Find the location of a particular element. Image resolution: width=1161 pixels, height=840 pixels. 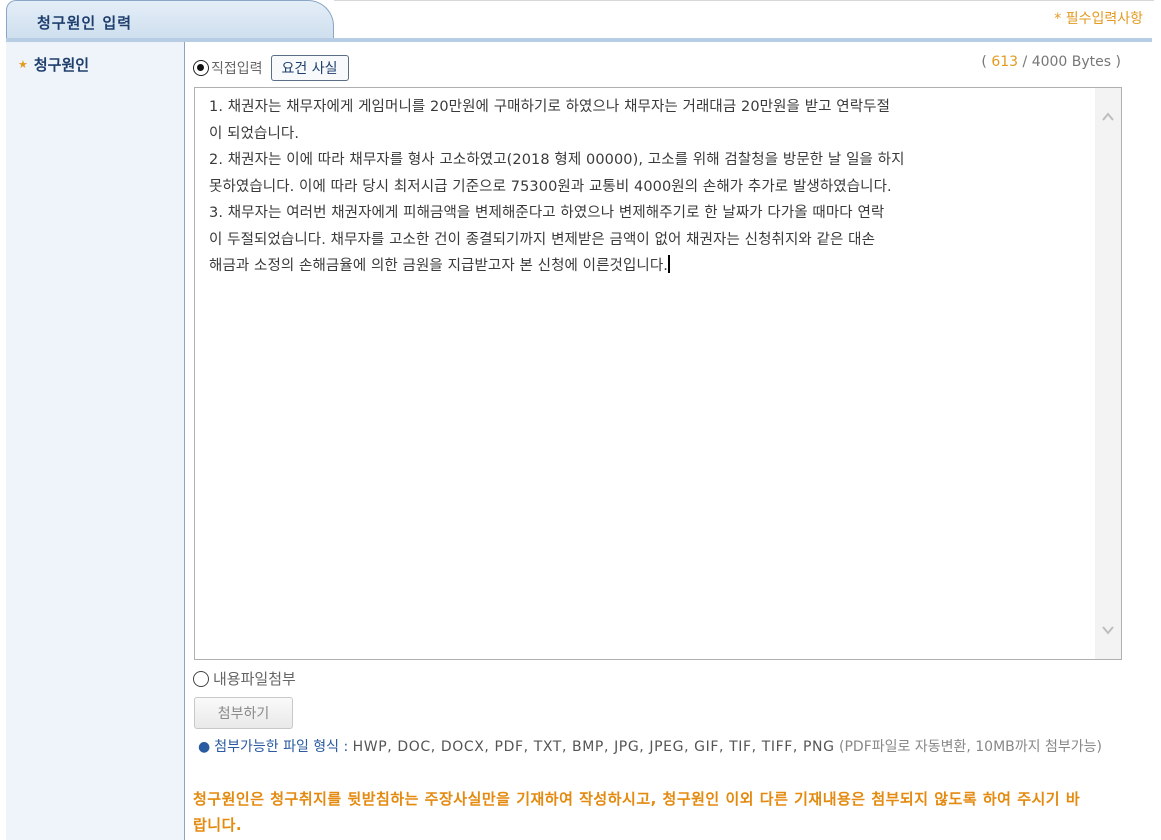

byte-limit: 4000 Bytes is located at coordinates (1071, 62).